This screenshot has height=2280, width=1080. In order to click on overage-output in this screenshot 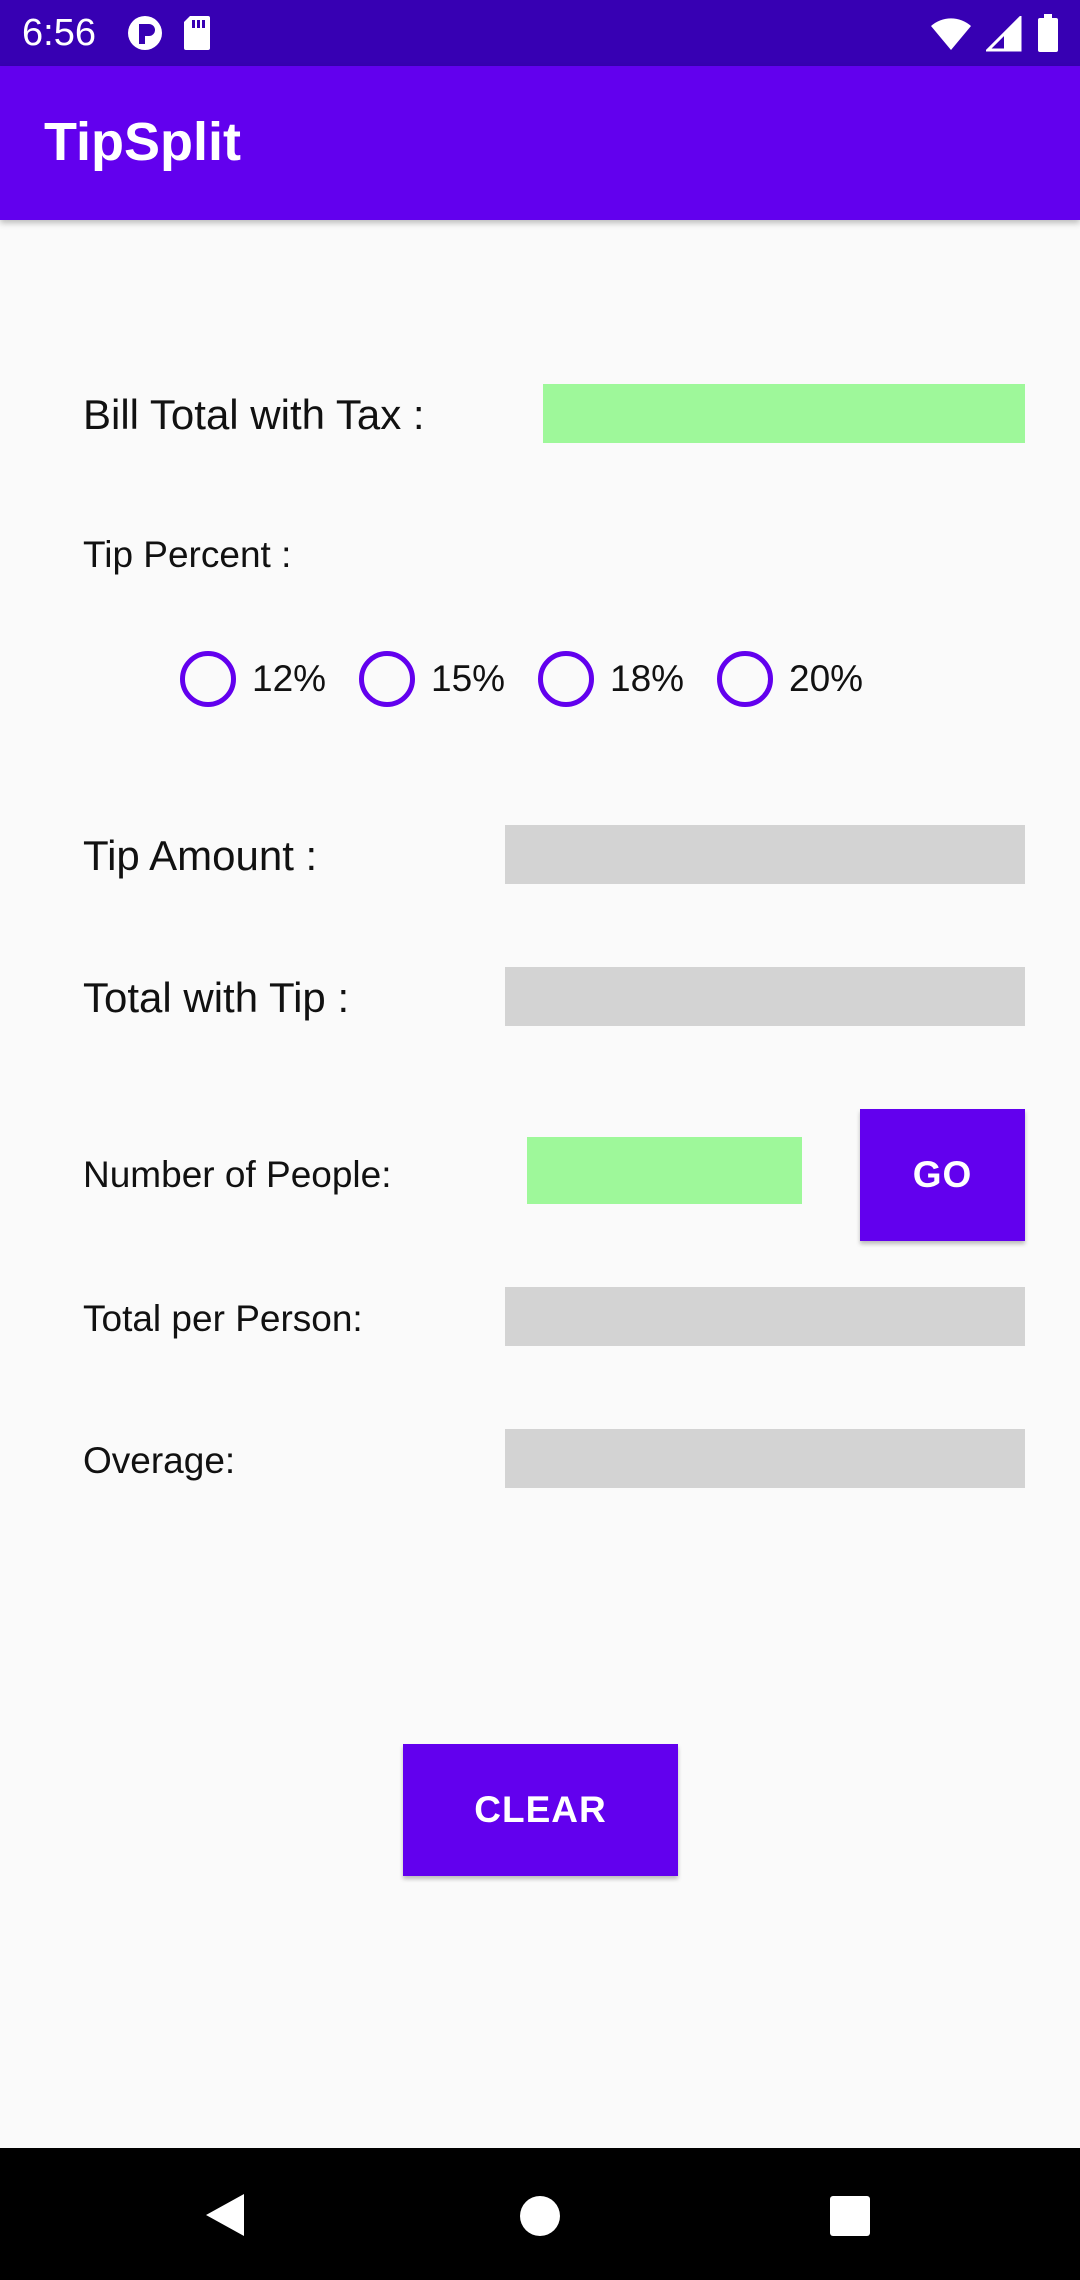, I will do `click(765, 1458)`.